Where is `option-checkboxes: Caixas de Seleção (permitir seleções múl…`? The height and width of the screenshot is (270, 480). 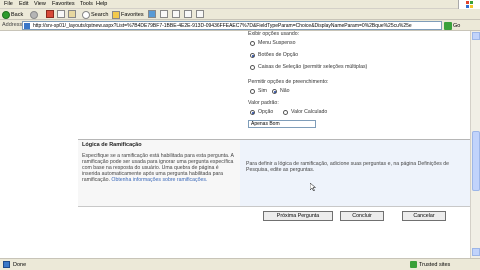
option-checkboxes: Caixas de Seleção (permitir seleções múl… is located at coordinates (308, 67).